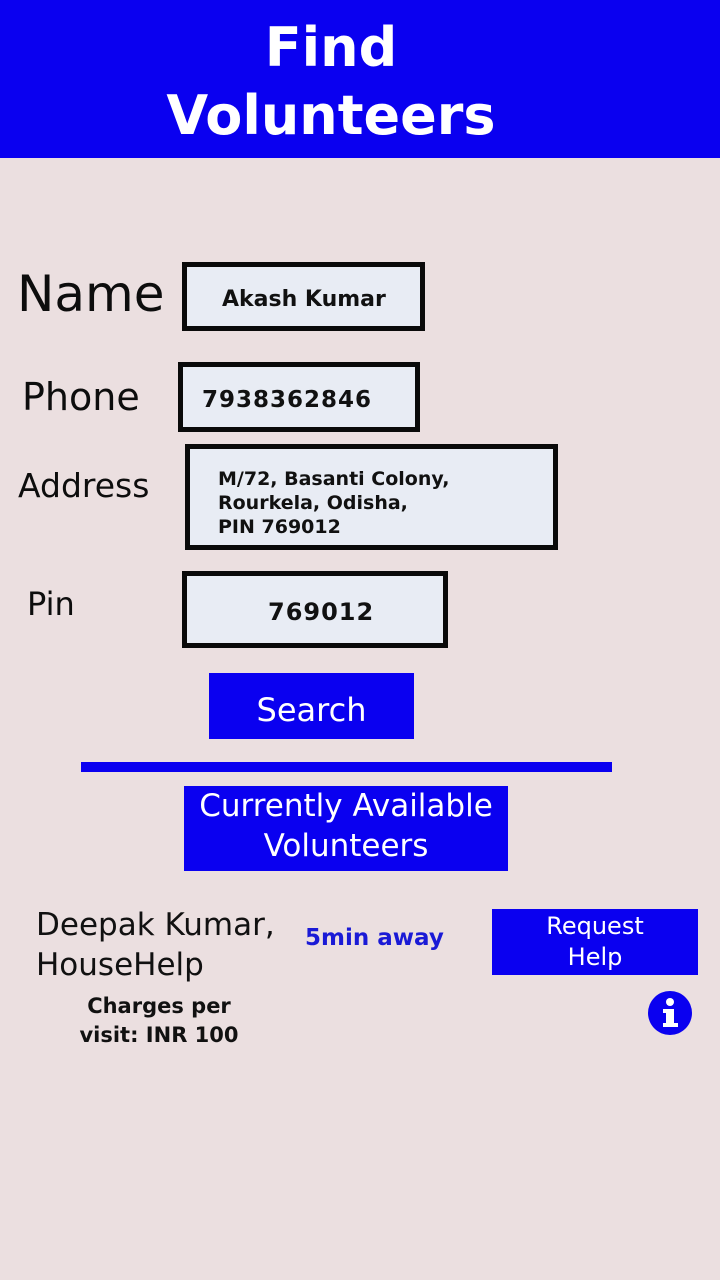  I want to click on info-icon, so click(670, 1013).